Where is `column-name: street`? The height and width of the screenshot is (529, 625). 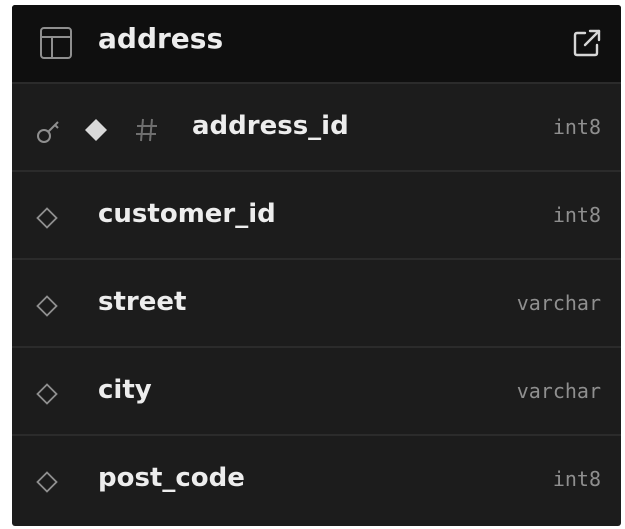 column-name: street is located at coordinates (142, 302).